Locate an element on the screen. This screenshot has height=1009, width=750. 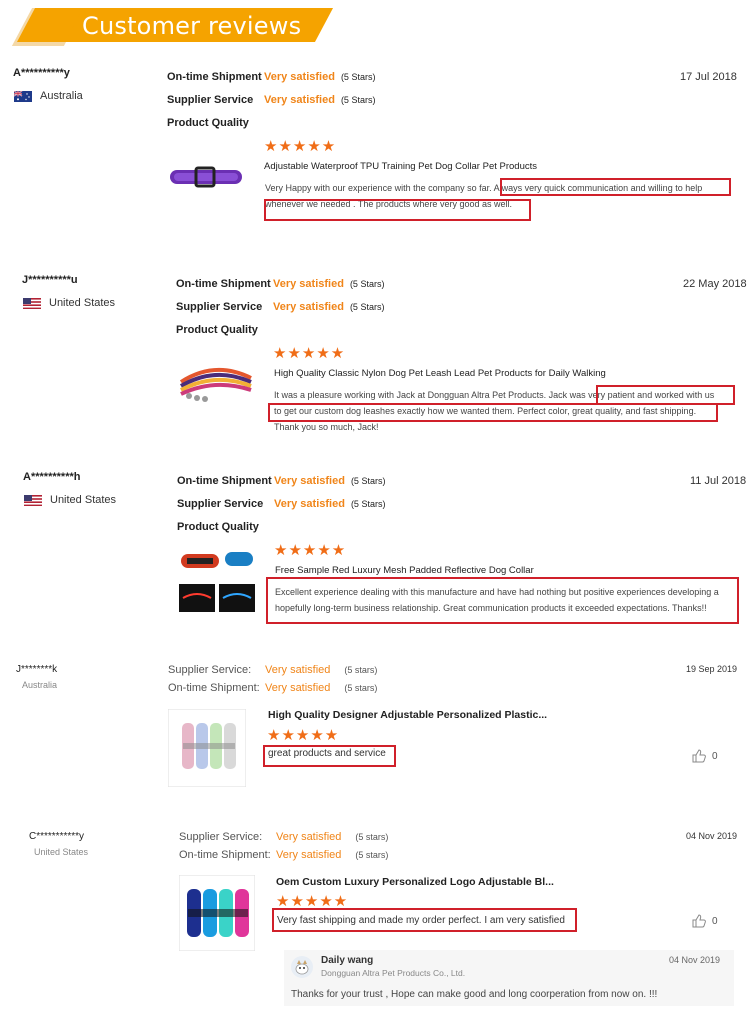
review-date: 17 Jul 2018 is located at coordinates (708, 77).